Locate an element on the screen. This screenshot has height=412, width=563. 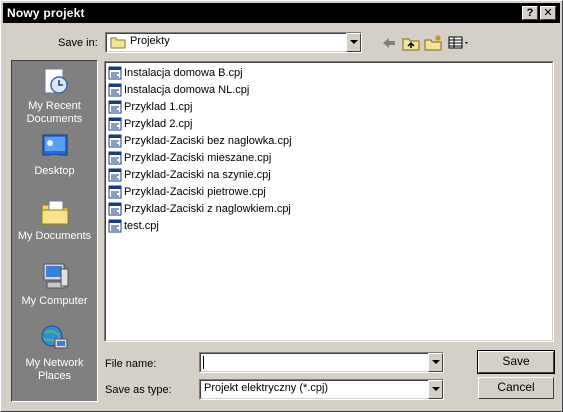
save-in-dropdown: Projekty is located at coordinates (233, 42).